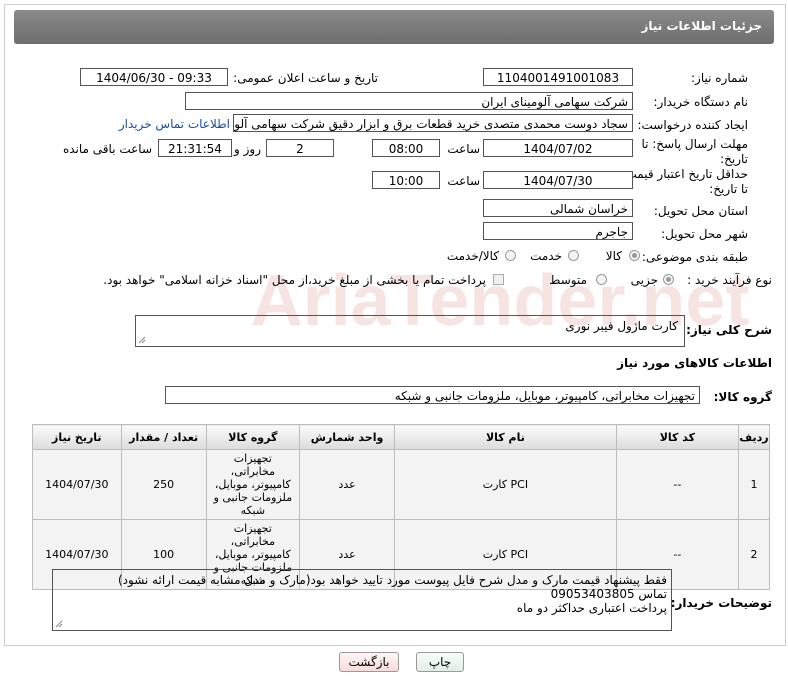 This screenshot has height=688, width=788. Describe the element at coordinates (591, 608) in the screenshot. I see `buyer-notes-line3: پرداخت اعتباری حداکثر دو ماه` at that location.